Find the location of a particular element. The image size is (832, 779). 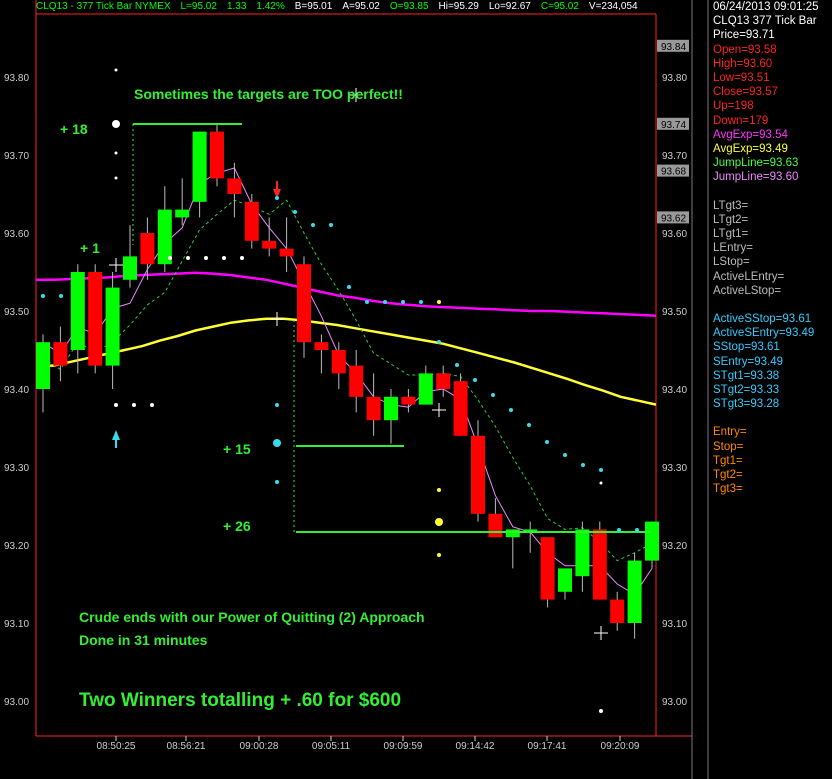

panel-close: Close=93.57 is located at coordinates (745, 92).